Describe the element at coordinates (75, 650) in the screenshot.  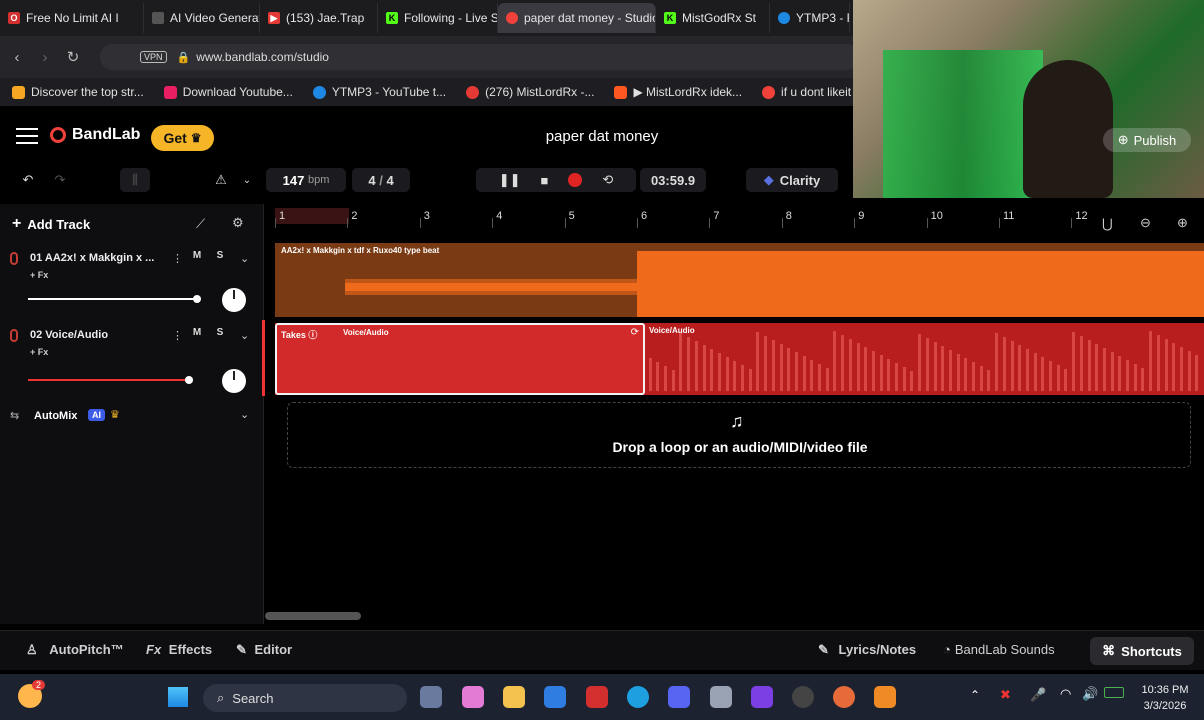
I see `autopitch-button: ♙ AutoPitch™` at that location.